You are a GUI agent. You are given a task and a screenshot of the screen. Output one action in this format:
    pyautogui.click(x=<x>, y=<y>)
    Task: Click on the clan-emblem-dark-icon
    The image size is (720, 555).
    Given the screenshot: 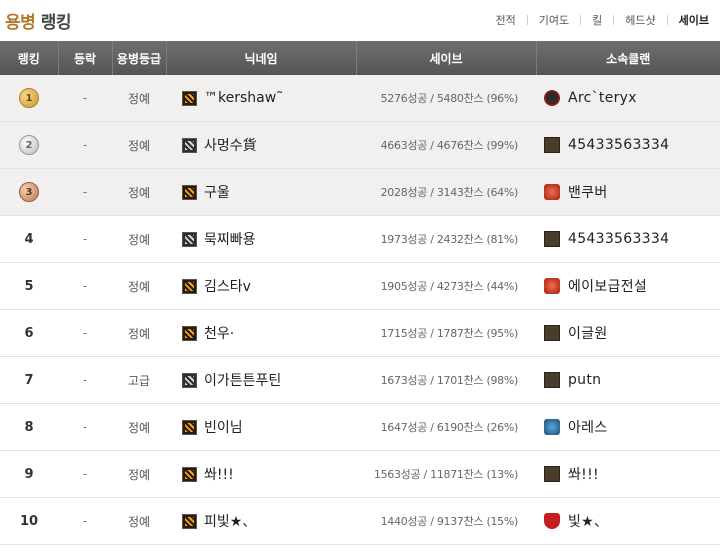 What is the action you would take?
    pyautogui.click(x=552, y=98)
    